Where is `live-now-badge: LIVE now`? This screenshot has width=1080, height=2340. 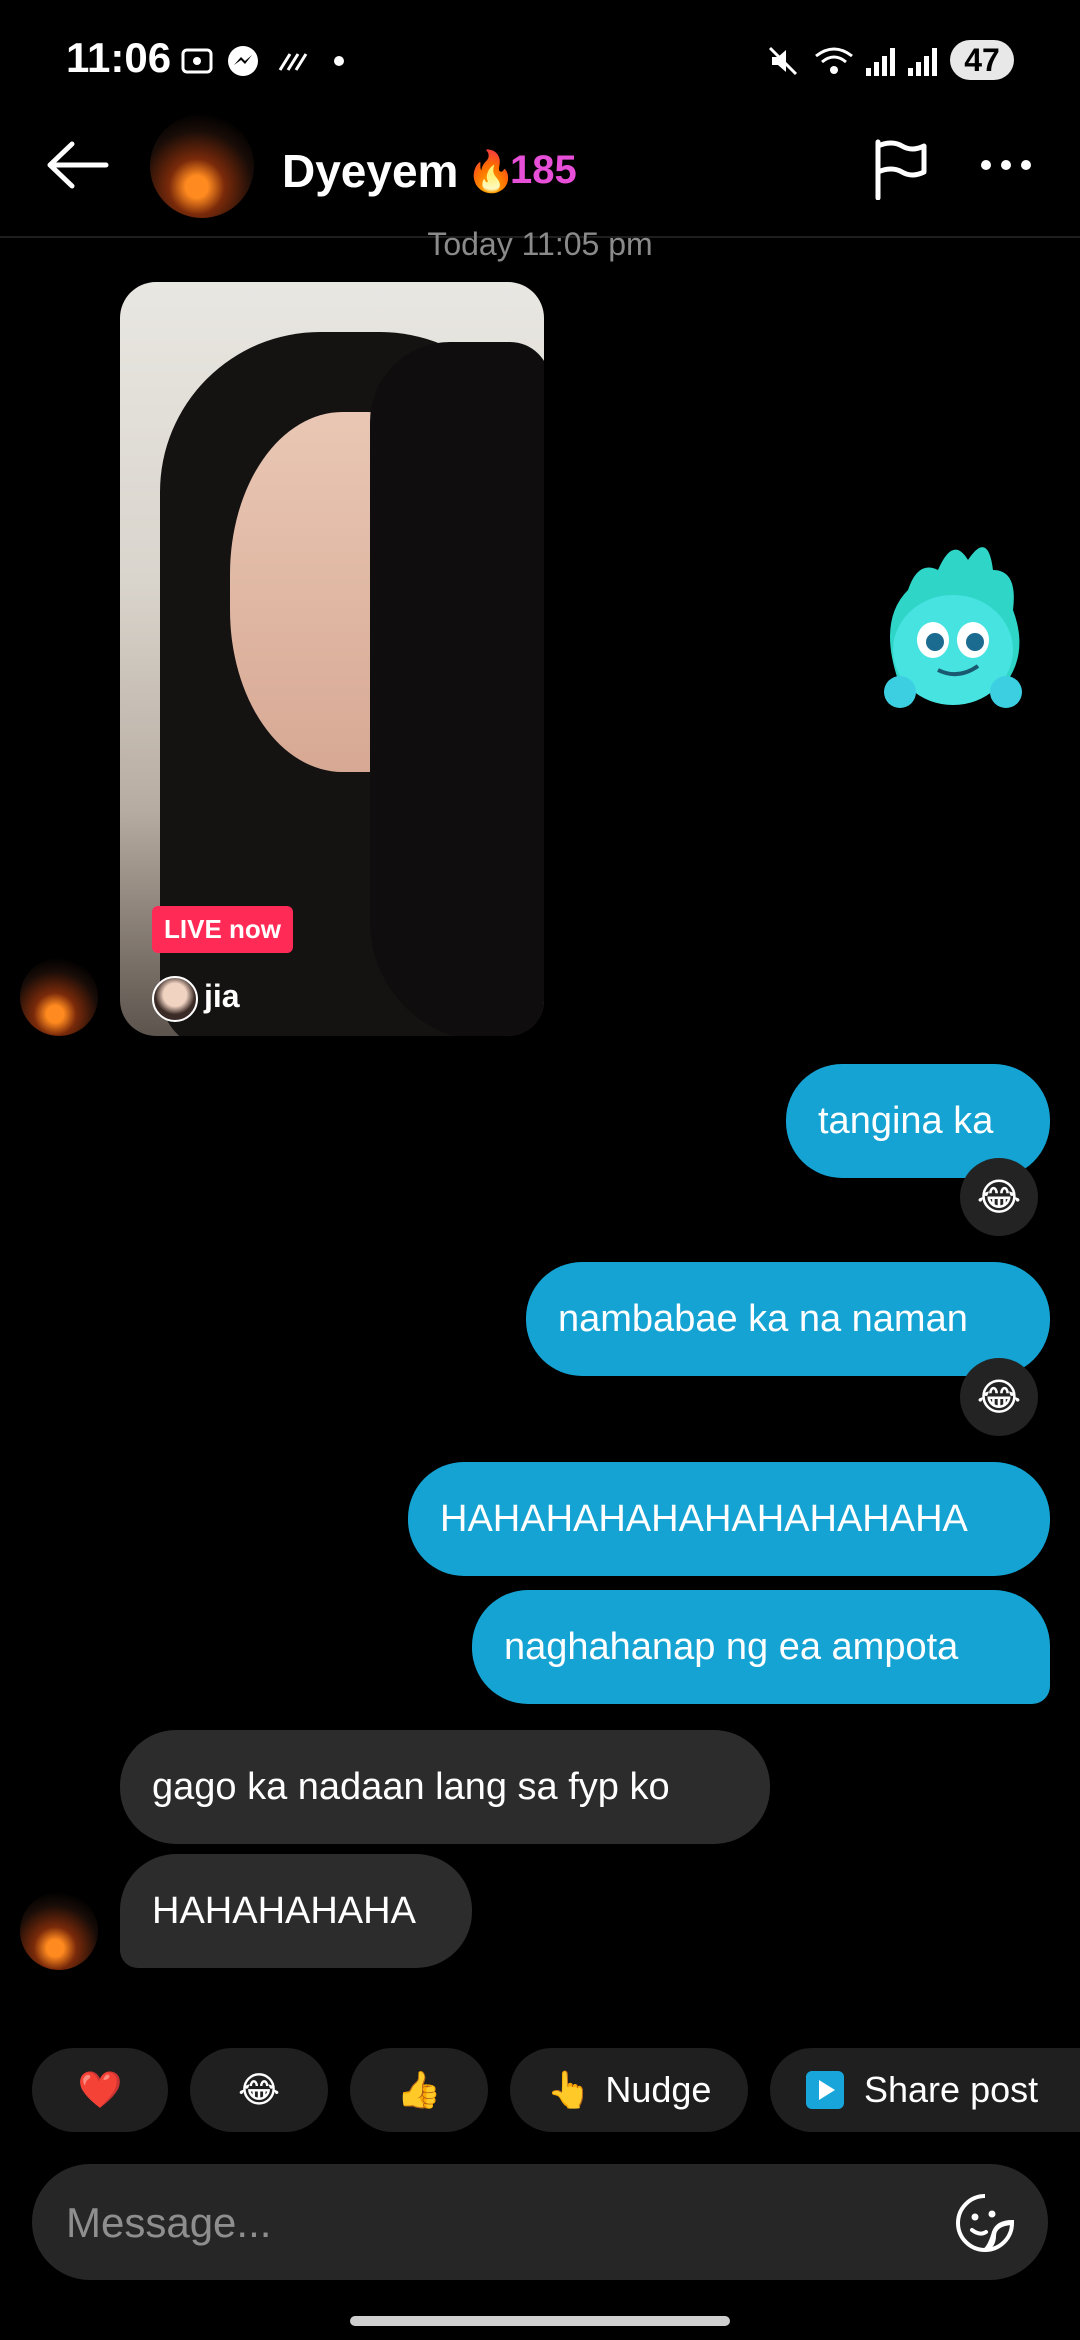 live-now-badge: LIVE now is located at coordinates (222, 929).